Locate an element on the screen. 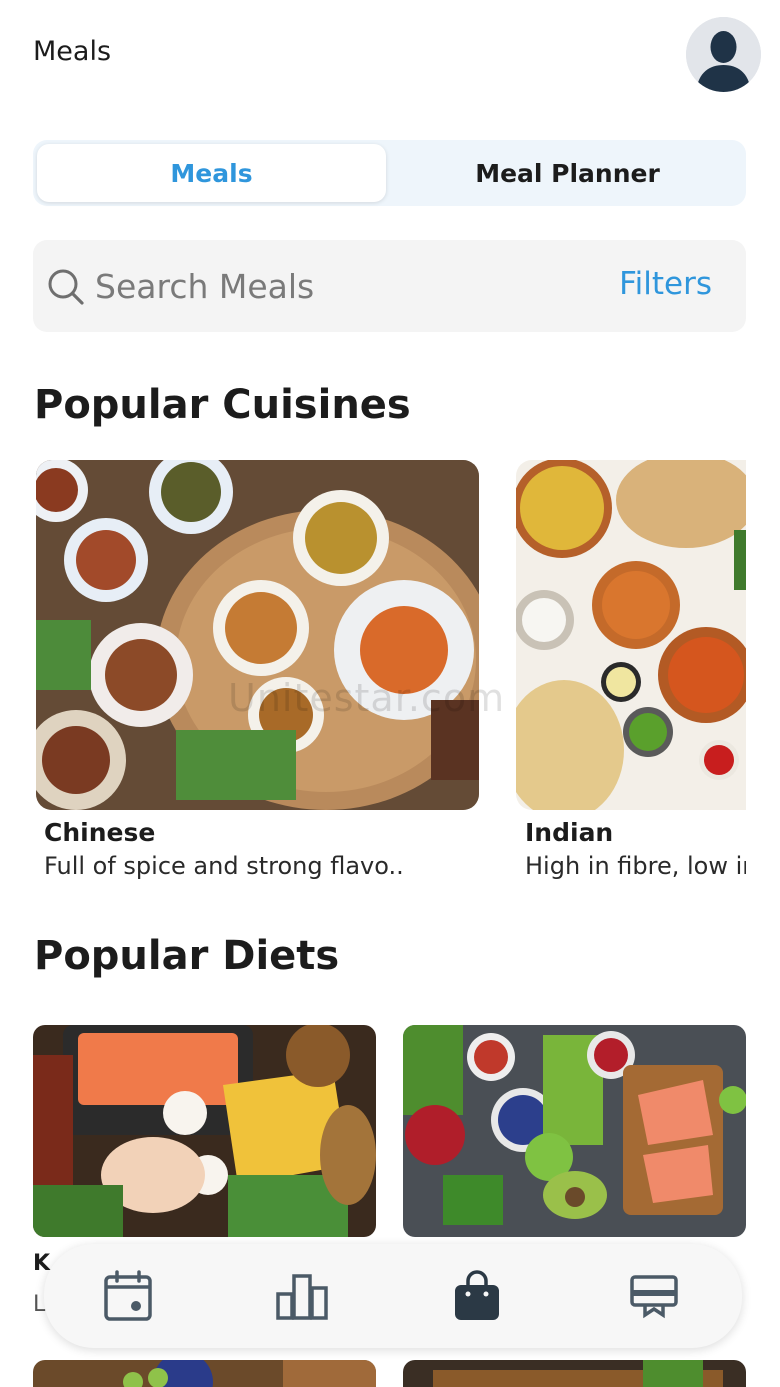  shopping-bag-icon is located at coordinates (477, 1296).